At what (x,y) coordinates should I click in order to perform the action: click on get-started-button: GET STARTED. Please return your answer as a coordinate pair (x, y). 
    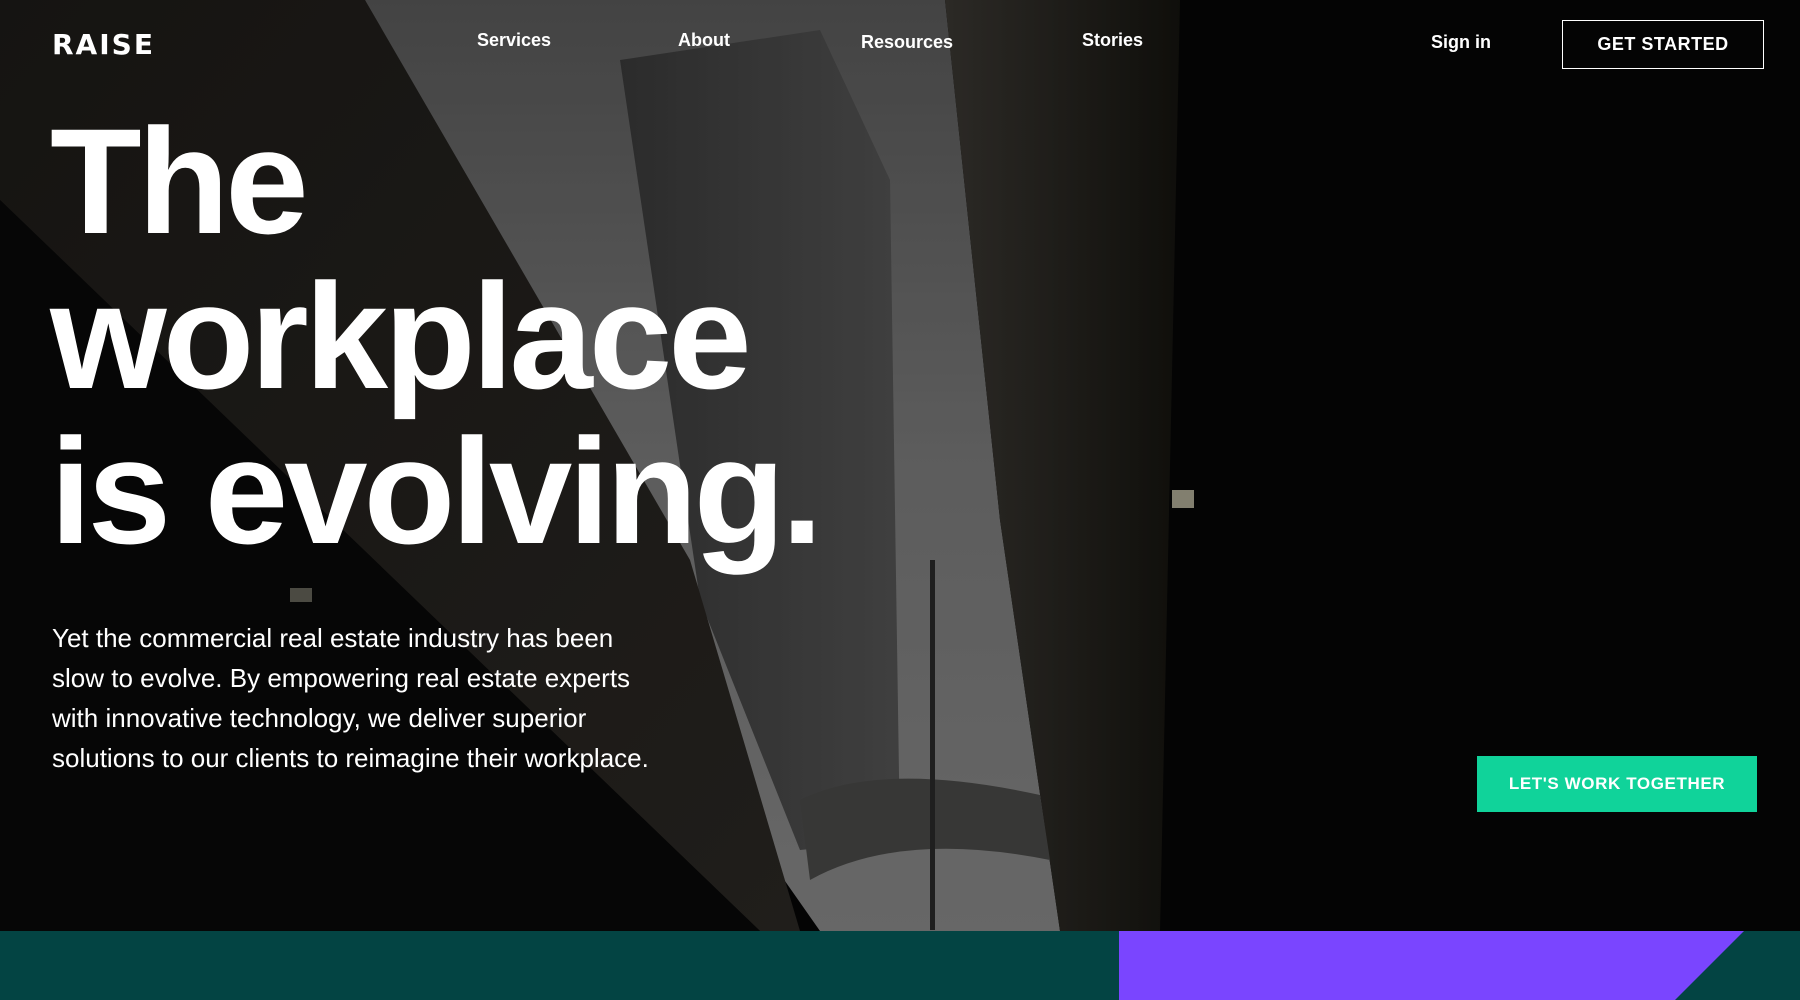
    Looking at the image, I should click on (1663, 44).